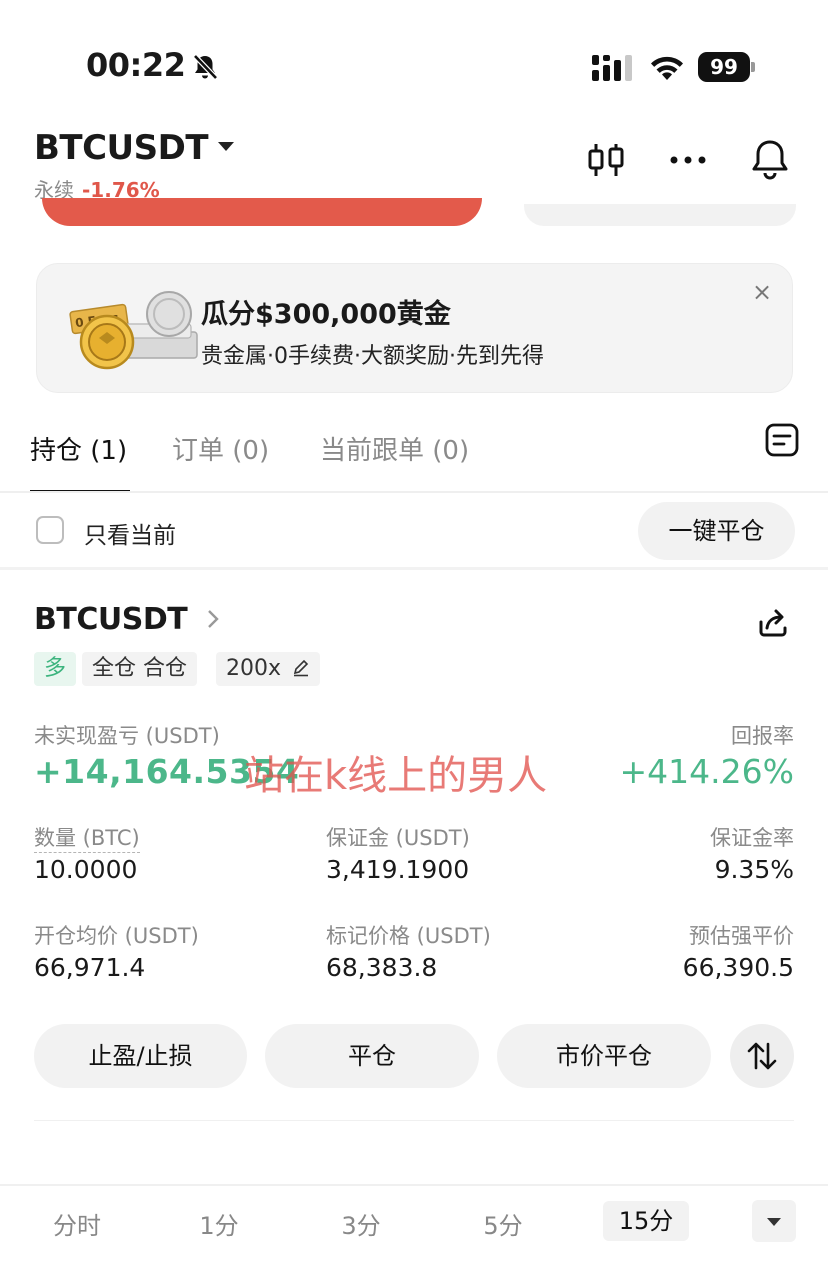  Describe the element at coordinates (382, 967) in the screenshot. I see `mark-price-value: 68,383.8` at that location.